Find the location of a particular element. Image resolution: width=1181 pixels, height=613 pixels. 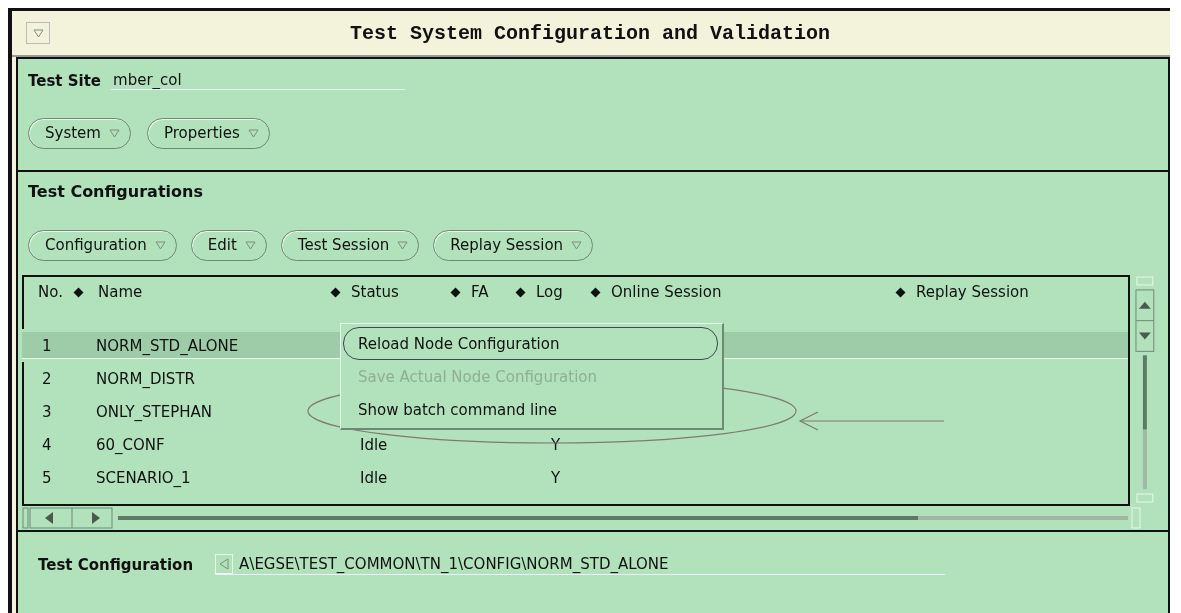

field-label: Test Configuration is located at coordinates (116, 564).